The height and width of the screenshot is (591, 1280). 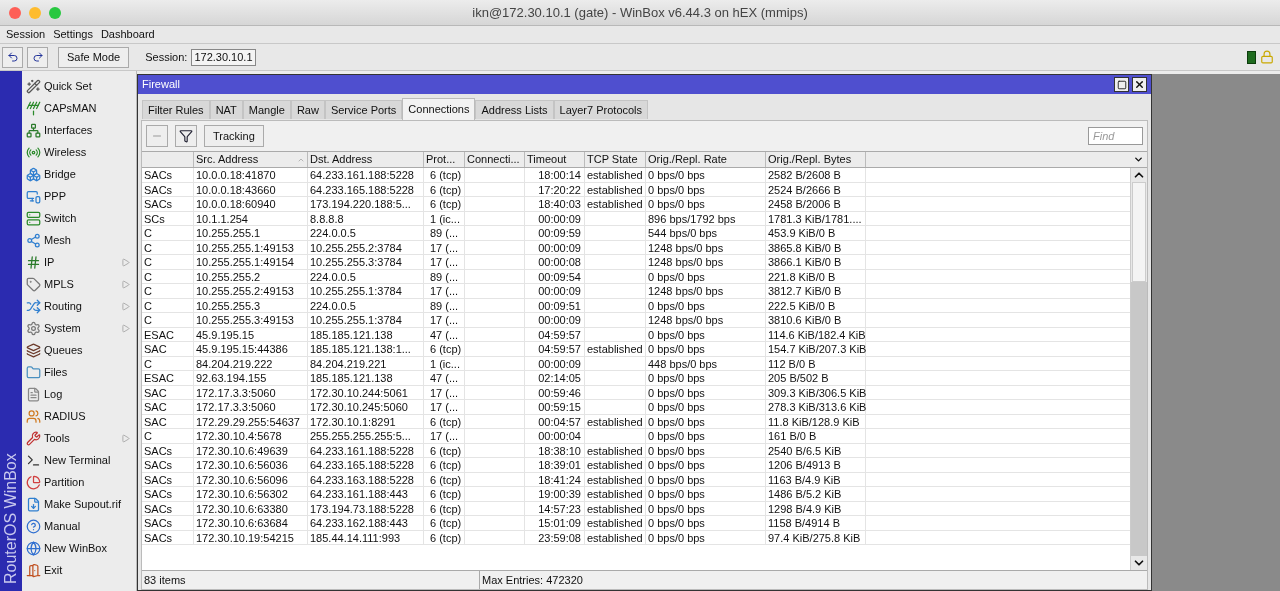 I want to click on table-row: SACs 172.30.10.6:56302 64.233.161.188:443 6 (tcp) 19:00:39 established 0 bps/0 bps 1486 B/5.2 KiB, so click(x=636, y=494).